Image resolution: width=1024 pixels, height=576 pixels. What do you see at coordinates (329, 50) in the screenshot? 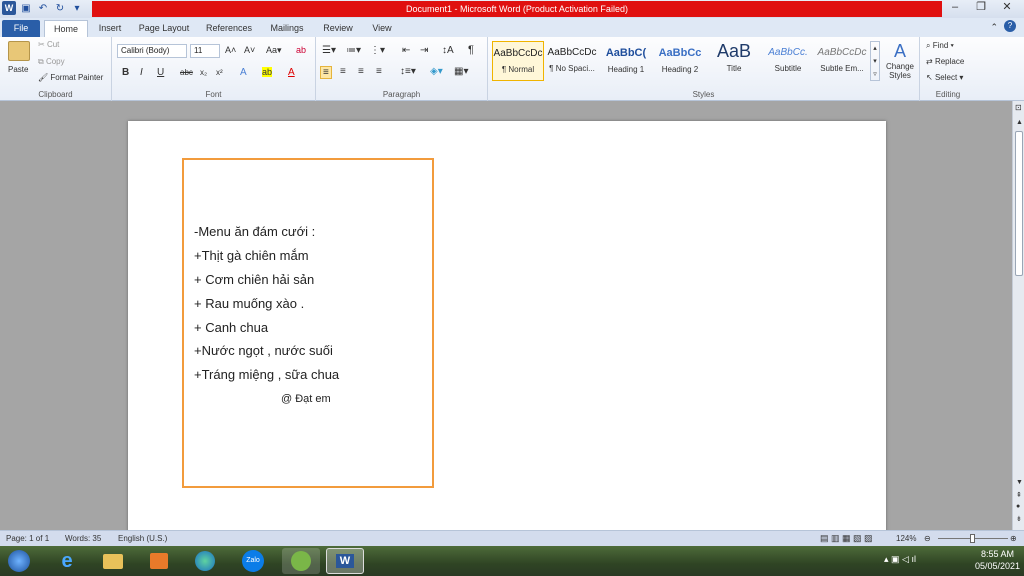
I see `bullets-icon: ☰▾` at bounding box center [329, 50].